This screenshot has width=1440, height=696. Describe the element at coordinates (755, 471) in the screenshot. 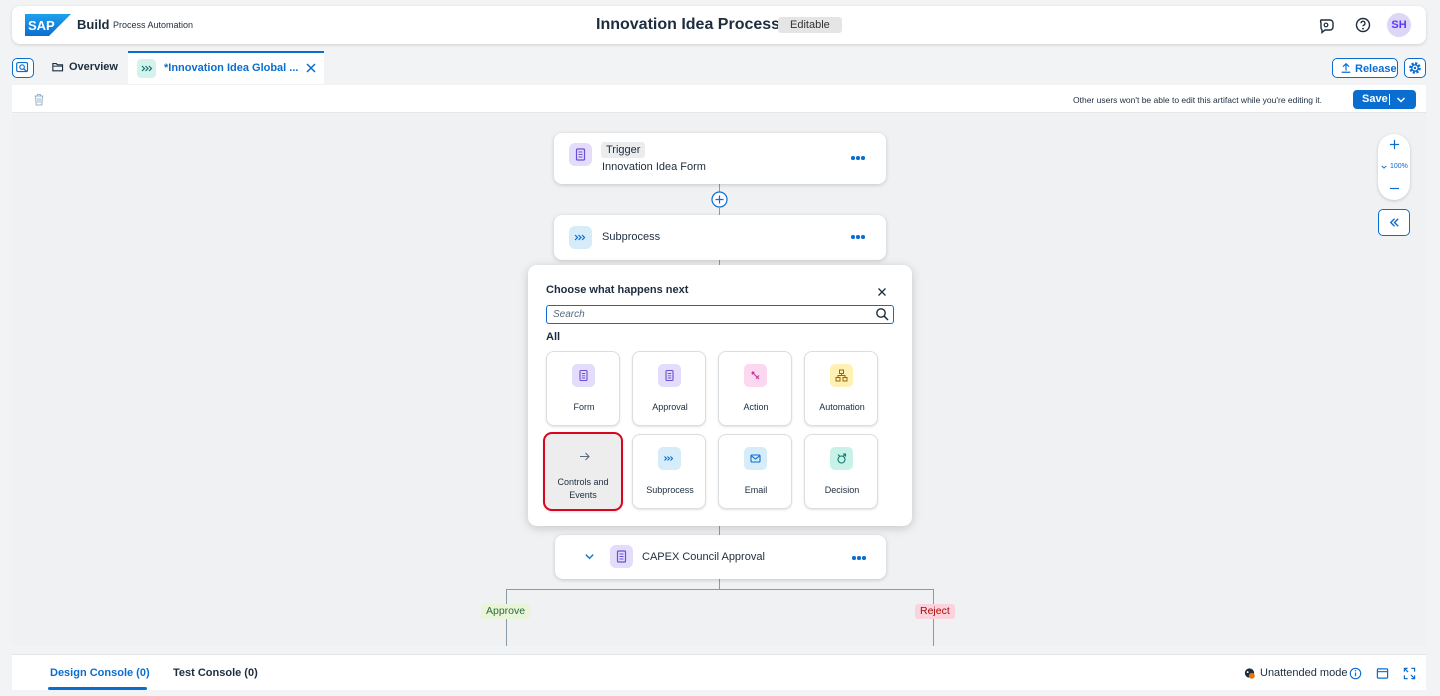

I see `tile-email: Email` at that location.